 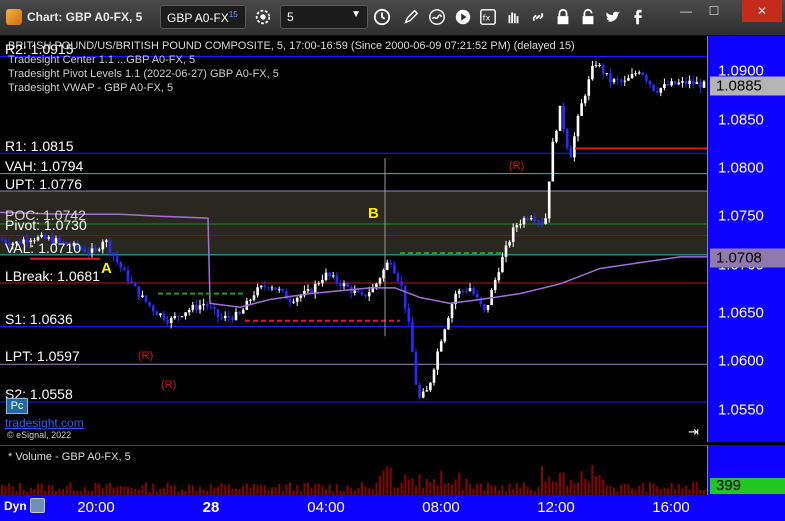 What do you see at coordinates (747, 486) in the screenshot?
I see `volume-value-tag: 399` at bounding box center [747, 486].